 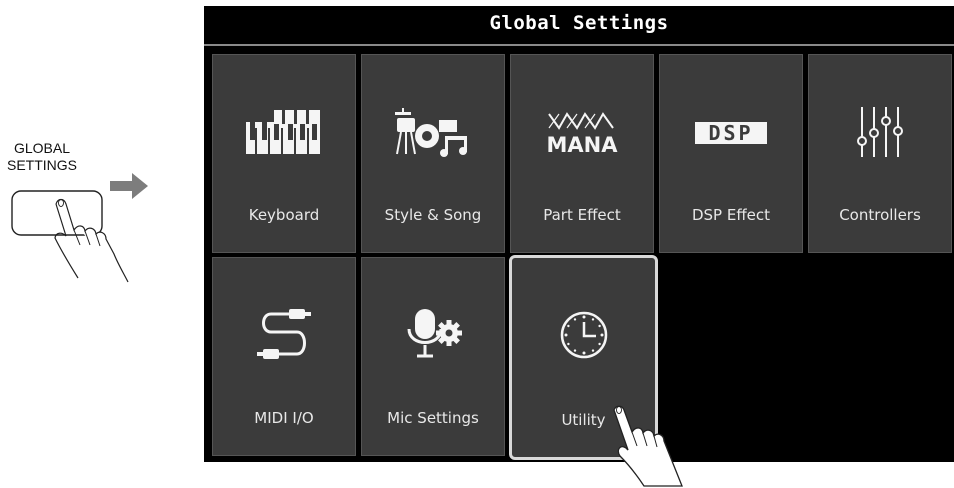 I want to click on tile-label: Part Effect, so click(x=582, y=215).